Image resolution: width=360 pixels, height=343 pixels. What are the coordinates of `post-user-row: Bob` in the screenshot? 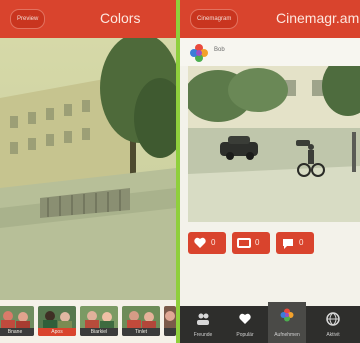 It's located at (270, 52).